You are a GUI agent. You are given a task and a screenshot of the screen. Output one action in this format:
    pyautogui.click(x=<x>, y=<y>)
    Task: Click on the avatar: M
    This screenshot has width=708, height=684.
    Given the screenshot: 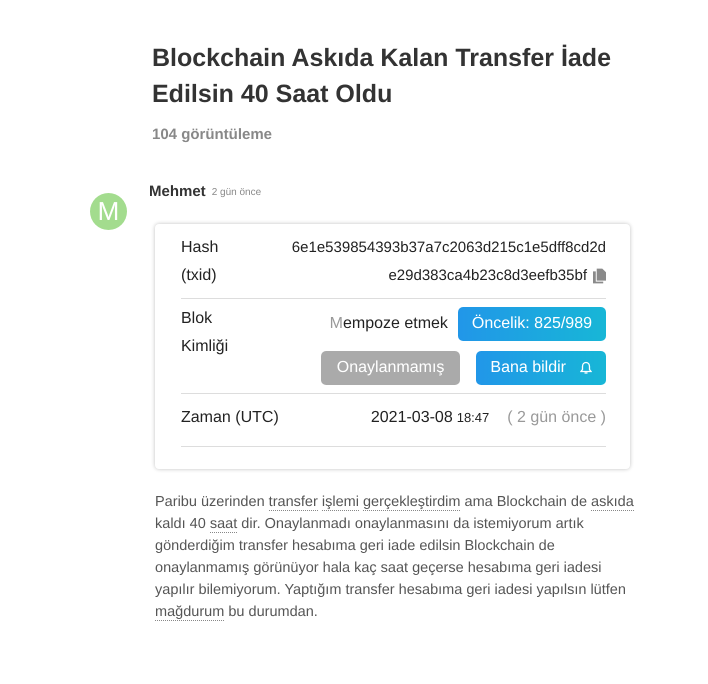 What is the action you would take?
    pyautogui.click(x=108, y=211)
    